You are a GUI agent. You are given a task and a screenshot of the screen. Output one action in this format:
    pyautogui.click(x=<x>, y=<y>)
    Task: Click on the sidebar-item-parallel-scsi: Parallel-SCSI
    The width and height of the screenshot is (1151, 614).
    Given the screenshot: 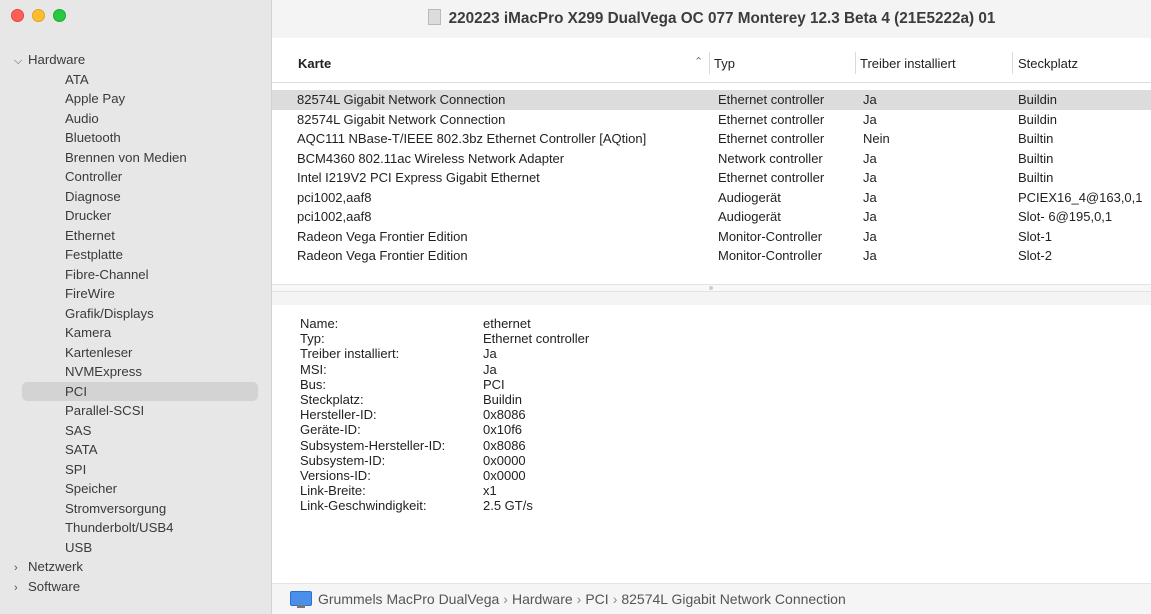 What is the action you would take?
    pyautogui.click(x=135, y=411)
    